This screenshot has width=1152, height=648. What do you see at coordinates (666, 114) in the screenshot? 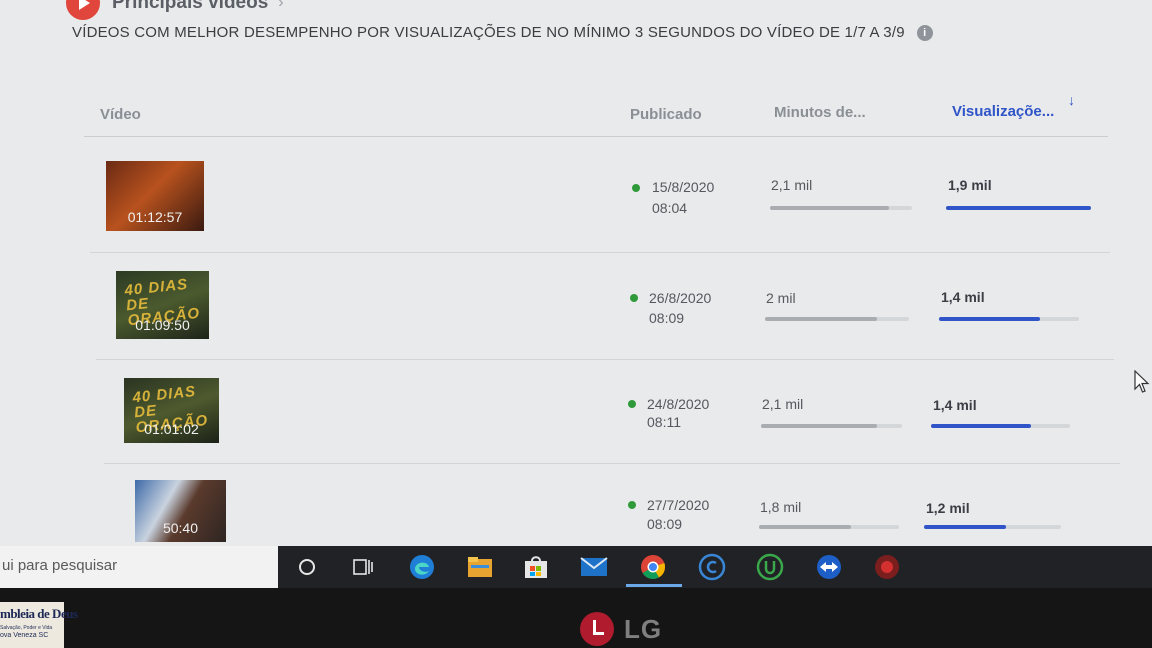
I see `column-header-published: Publicado` at bounding box center [666, 114].